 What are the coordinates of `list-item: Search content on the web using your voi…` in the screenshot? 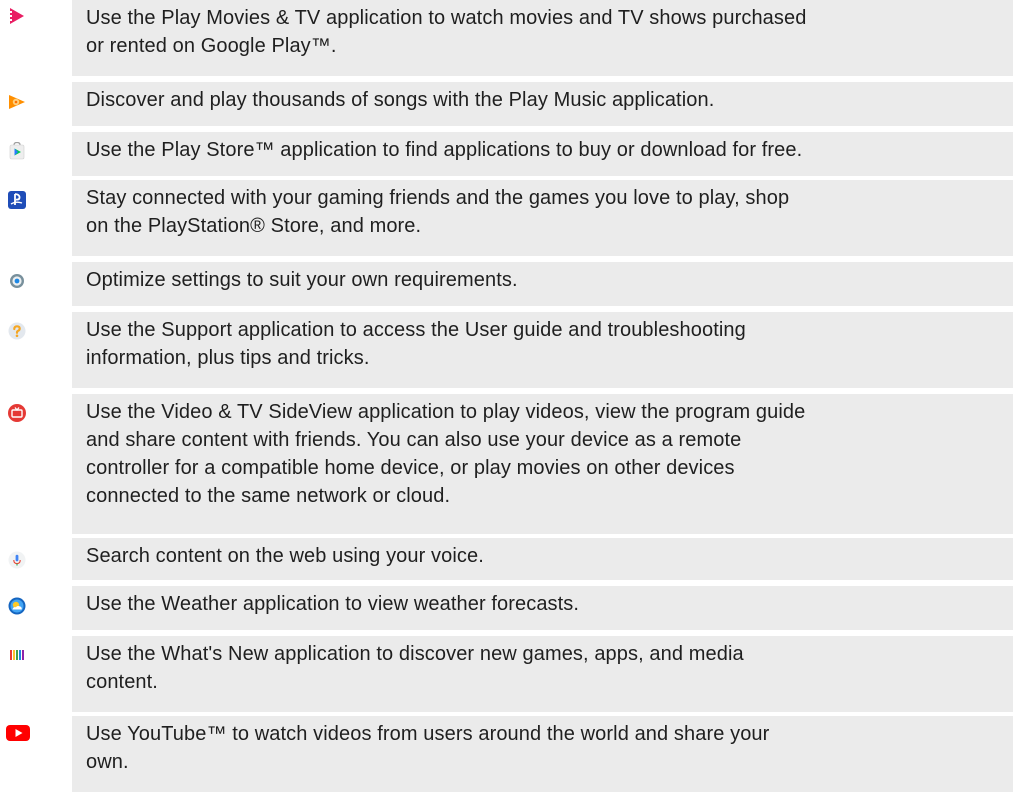 It's located at (506, 562).